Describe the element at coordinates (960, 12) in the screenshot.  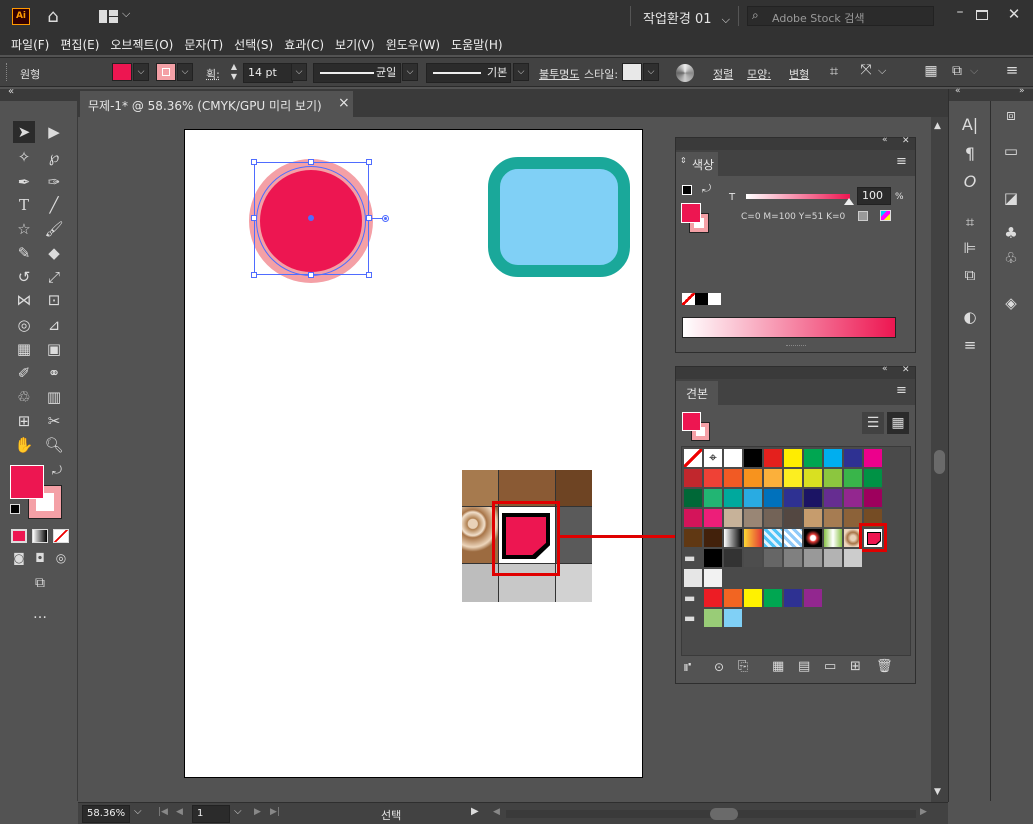
I see `minimize-icon: –` at that location.